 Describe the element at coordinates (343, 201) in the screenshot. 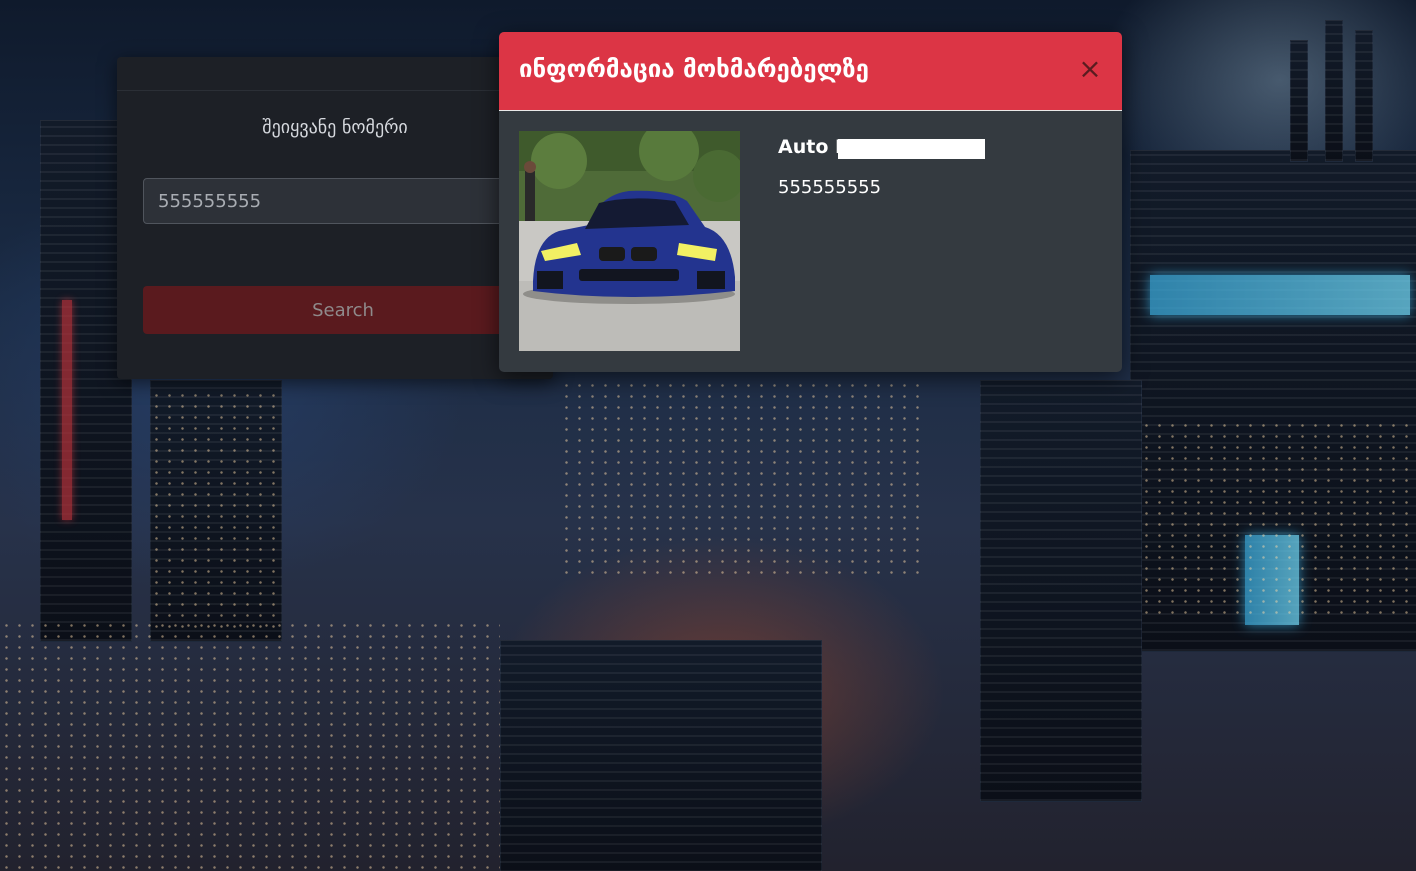

I see `search-input` at that location.